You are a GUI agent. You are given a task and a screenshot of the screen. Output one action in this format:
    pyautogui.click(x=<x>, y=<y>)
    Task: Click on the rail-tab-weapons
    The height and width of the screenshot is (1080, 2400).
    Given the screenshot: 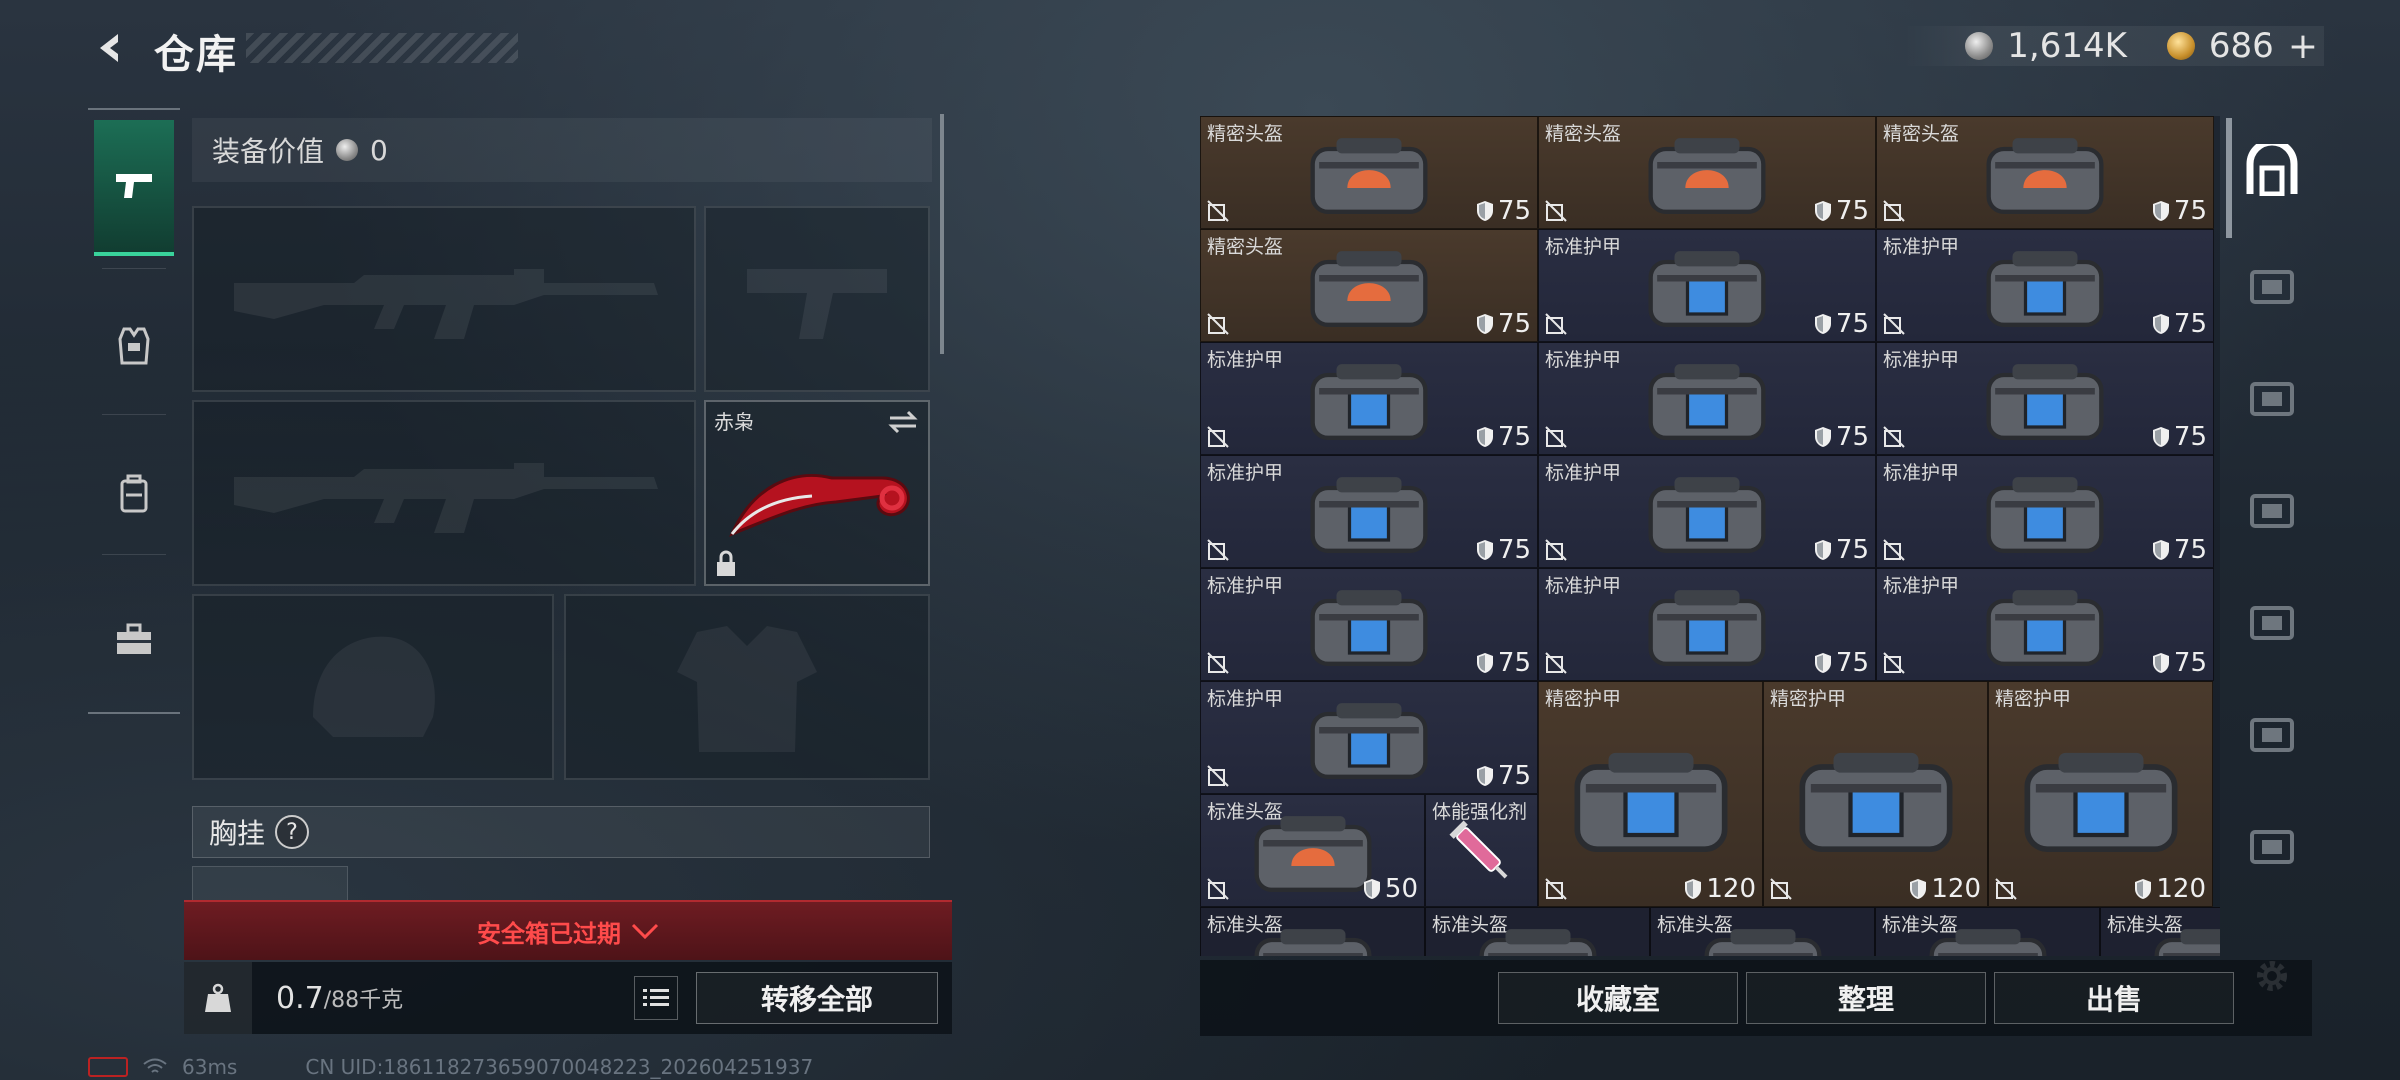 What is the action you would take?
    pyautogui.click(x=134, y=188)
    